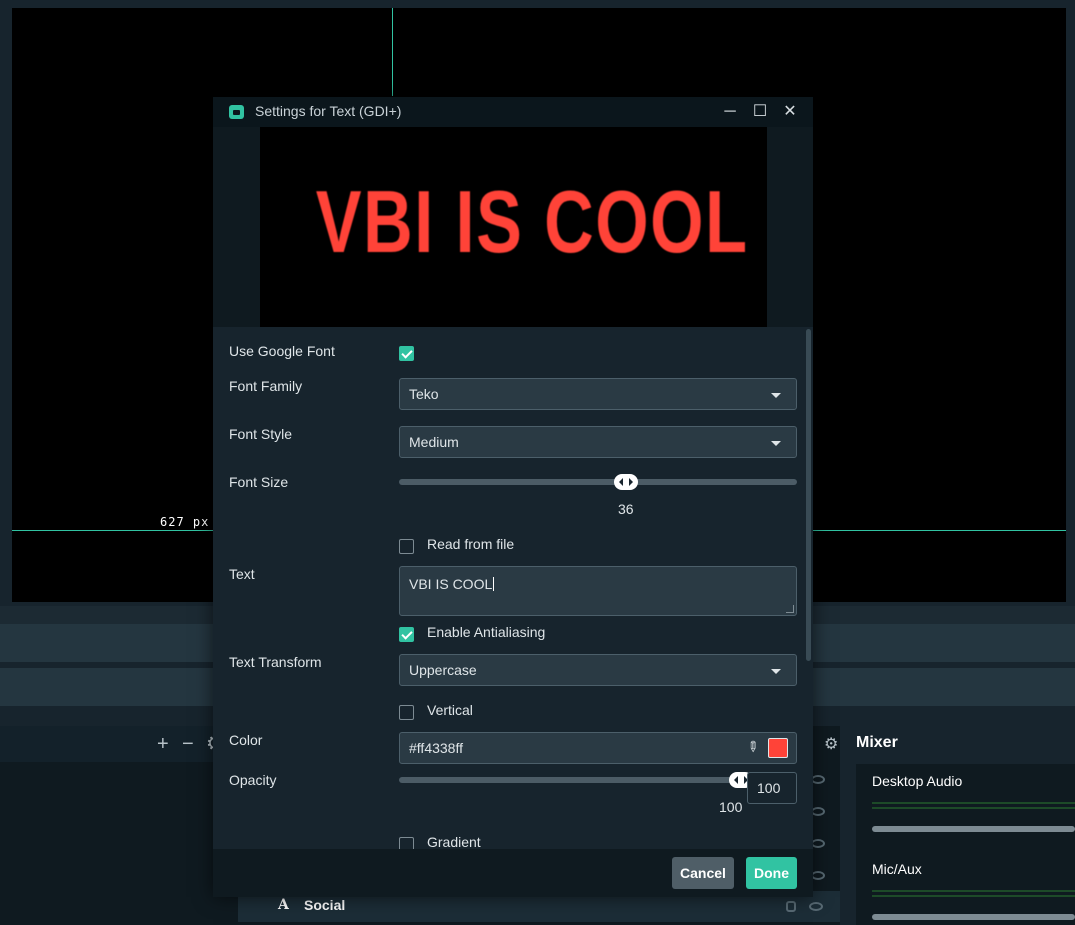  I want to click on text-label: Text, so click(242, 574).